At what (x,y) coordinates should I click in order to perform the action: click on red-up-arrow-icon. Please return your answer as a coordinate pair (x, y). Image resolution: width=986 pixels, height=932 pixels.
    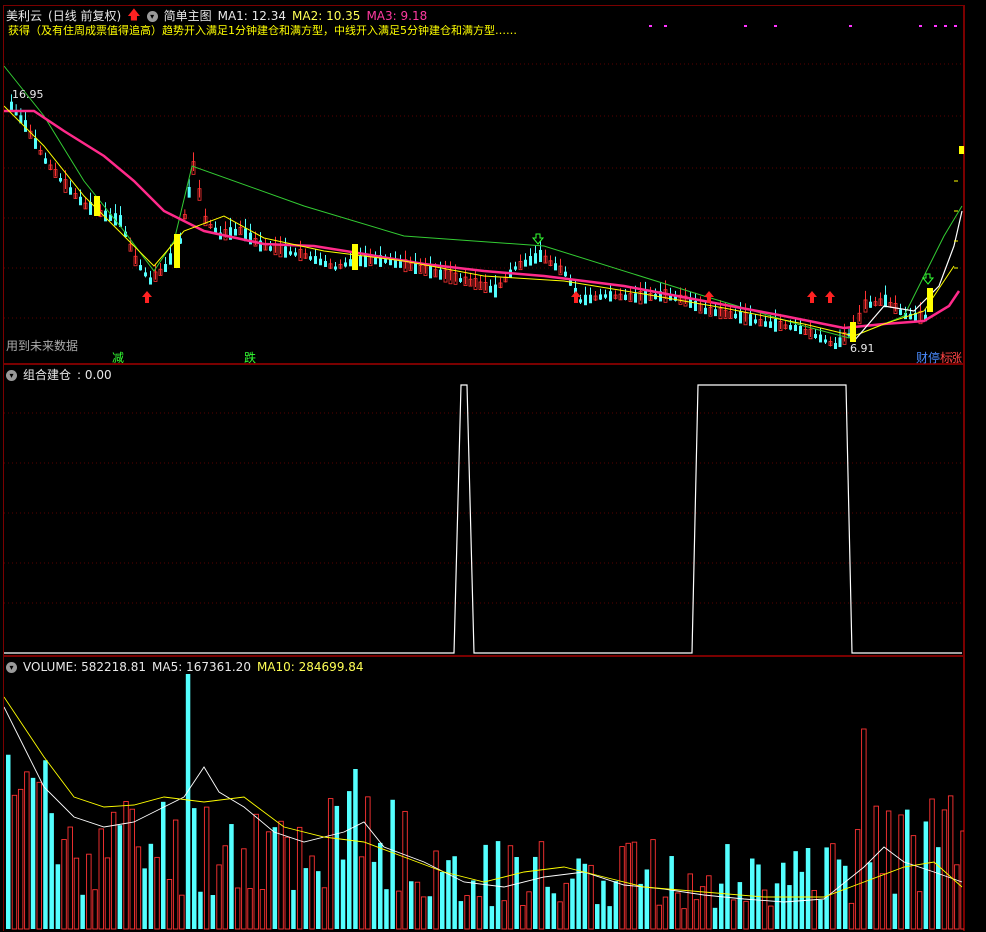
    Looking at the image, I should click on (147, 297).